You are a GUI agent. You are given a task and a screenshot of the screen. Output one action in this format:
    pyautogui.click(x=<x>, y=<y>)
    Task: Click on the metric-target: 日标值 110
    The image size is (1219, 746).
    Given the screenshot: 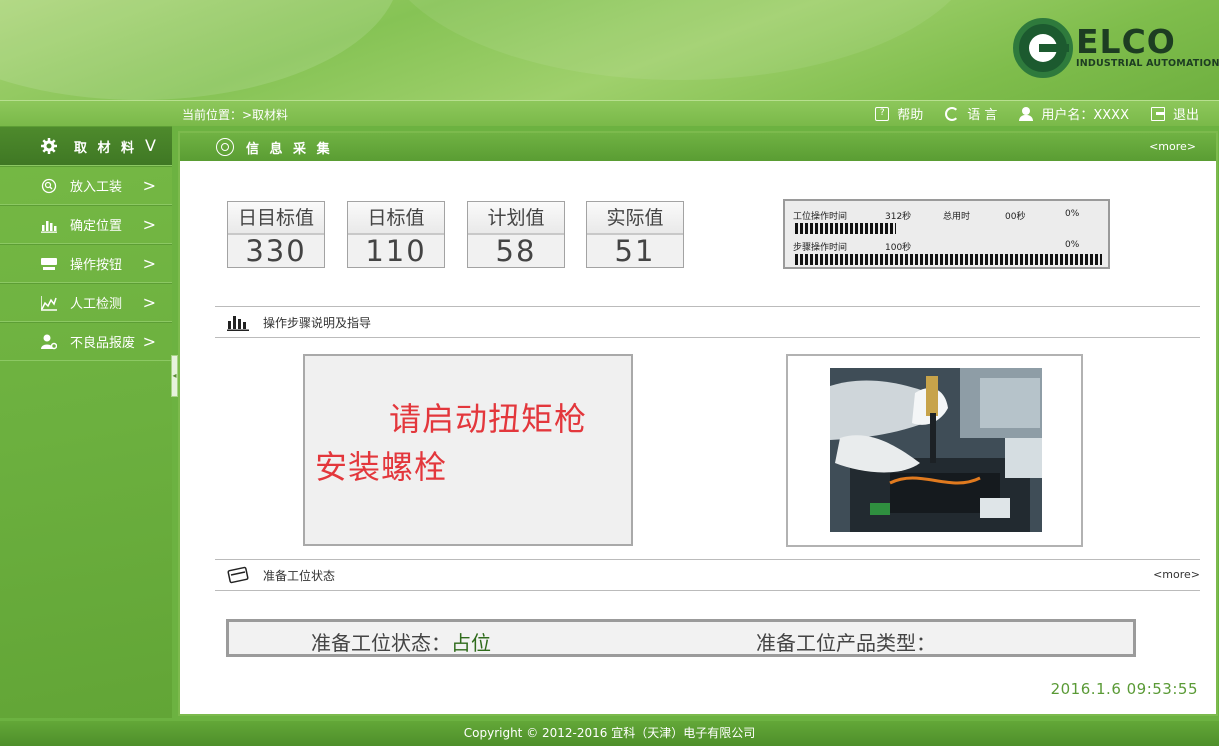 What is the action you would take?
    pyautogui.click(x=396, y=234)
    